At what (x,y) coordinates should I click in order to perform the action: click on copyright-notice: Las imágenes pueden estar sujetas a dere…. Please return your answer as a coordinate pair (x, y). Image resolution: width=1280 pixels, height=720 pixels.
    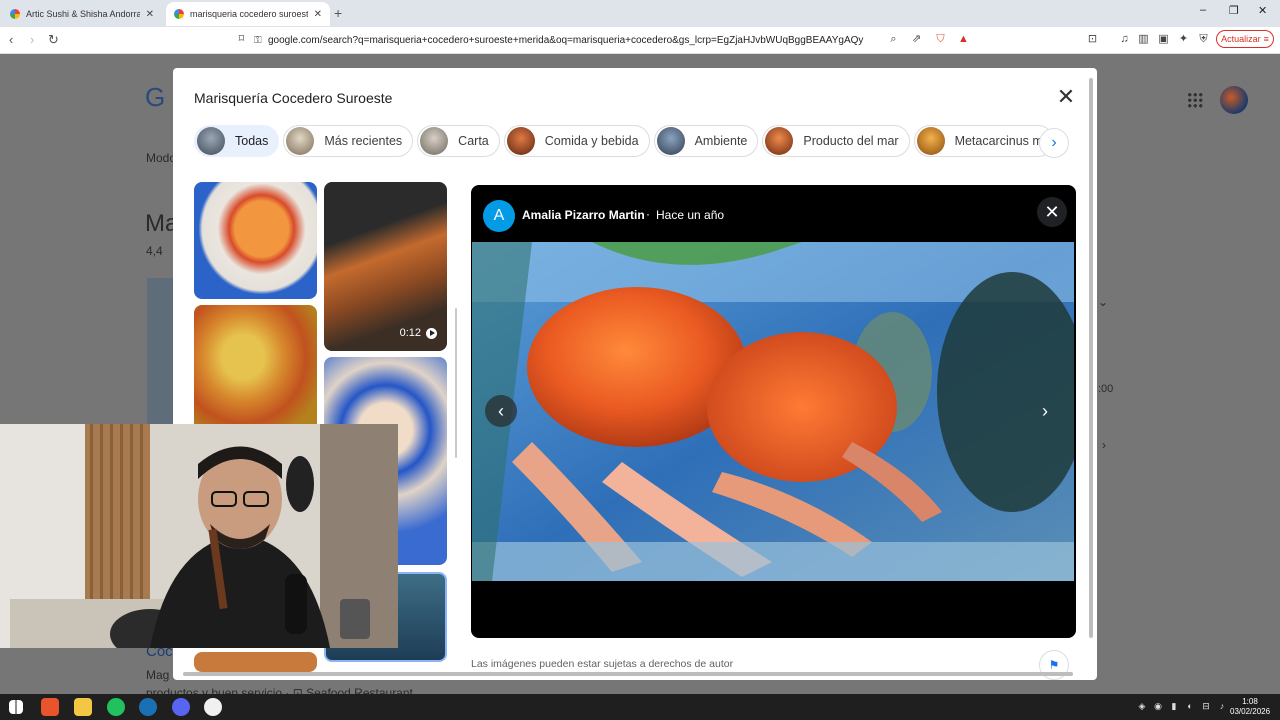
    Looking at the image, I should click on (602, 664).